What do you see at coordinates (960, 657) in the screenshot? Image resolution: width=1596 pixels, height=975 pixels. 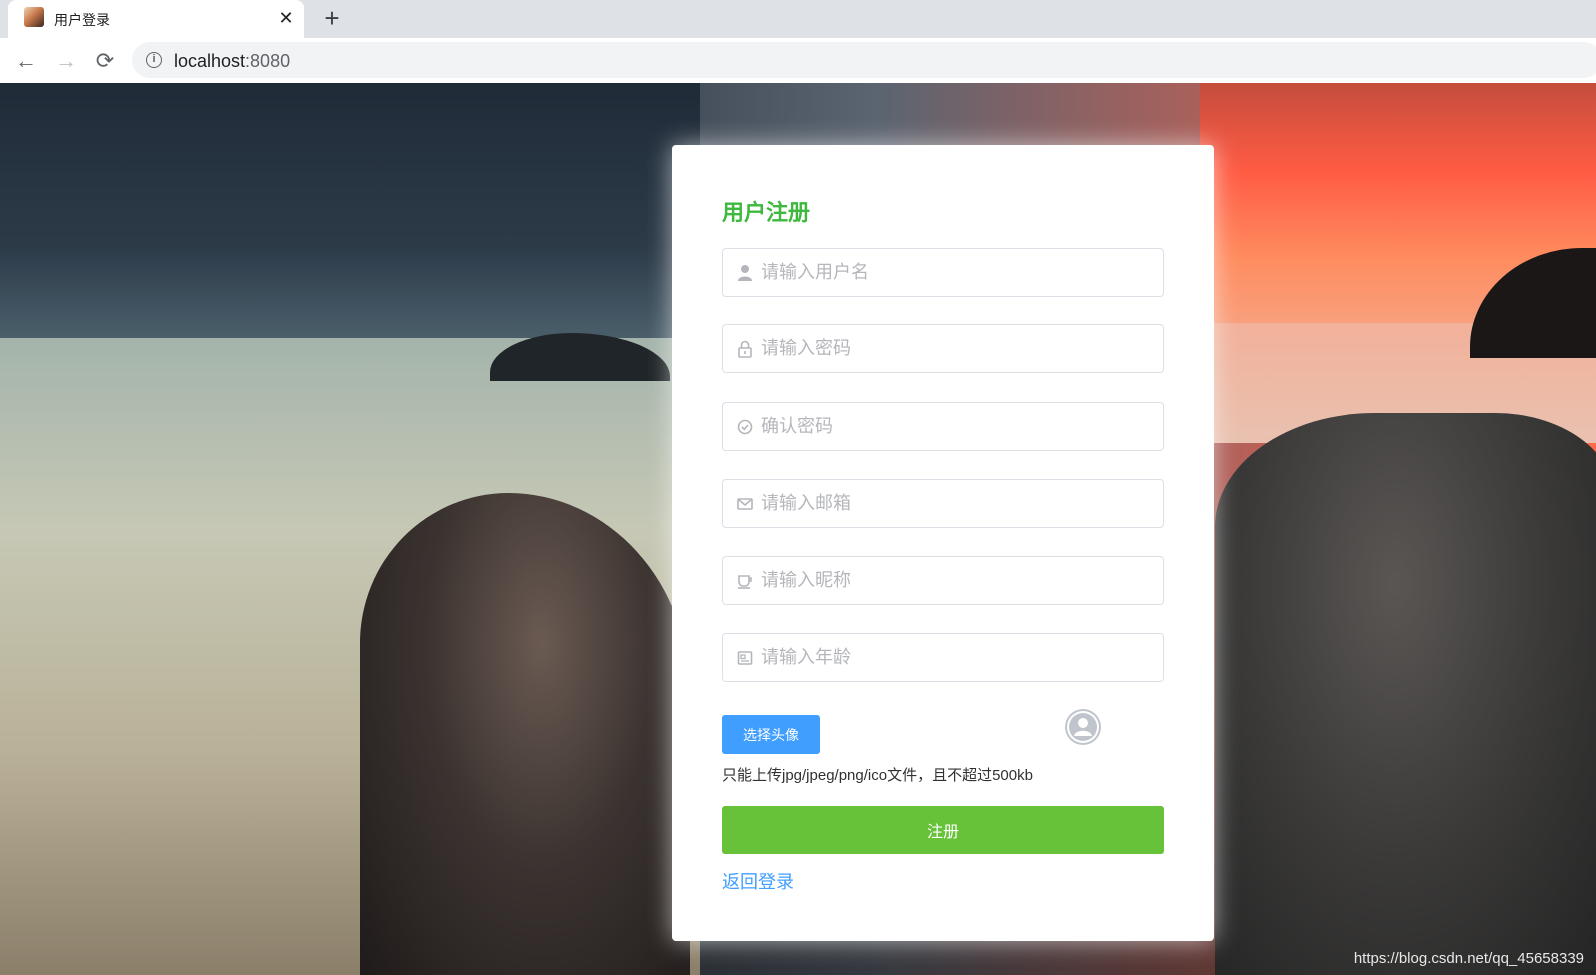 I see `age-input` at bounding box center [960, 657].